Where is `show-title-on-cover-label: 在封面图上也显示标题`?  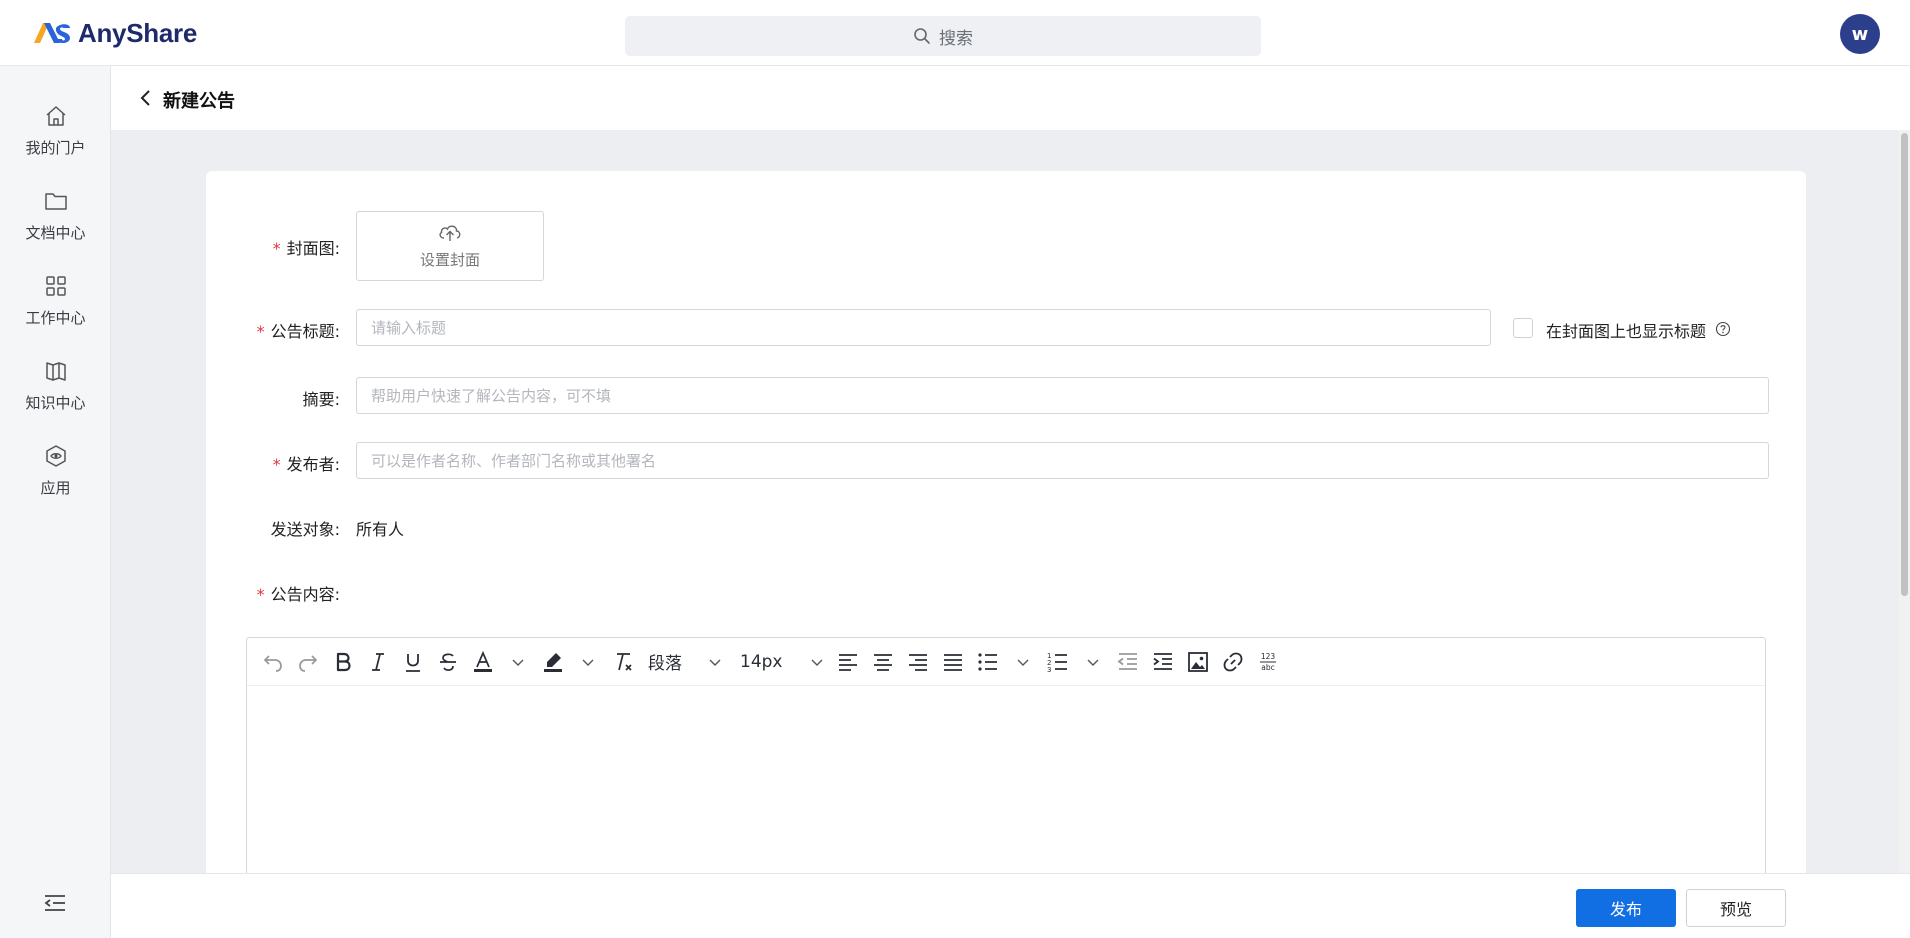 show-title-on-cover-label: 在封面图上也显示标题 is located at coordinates (1626, 331).